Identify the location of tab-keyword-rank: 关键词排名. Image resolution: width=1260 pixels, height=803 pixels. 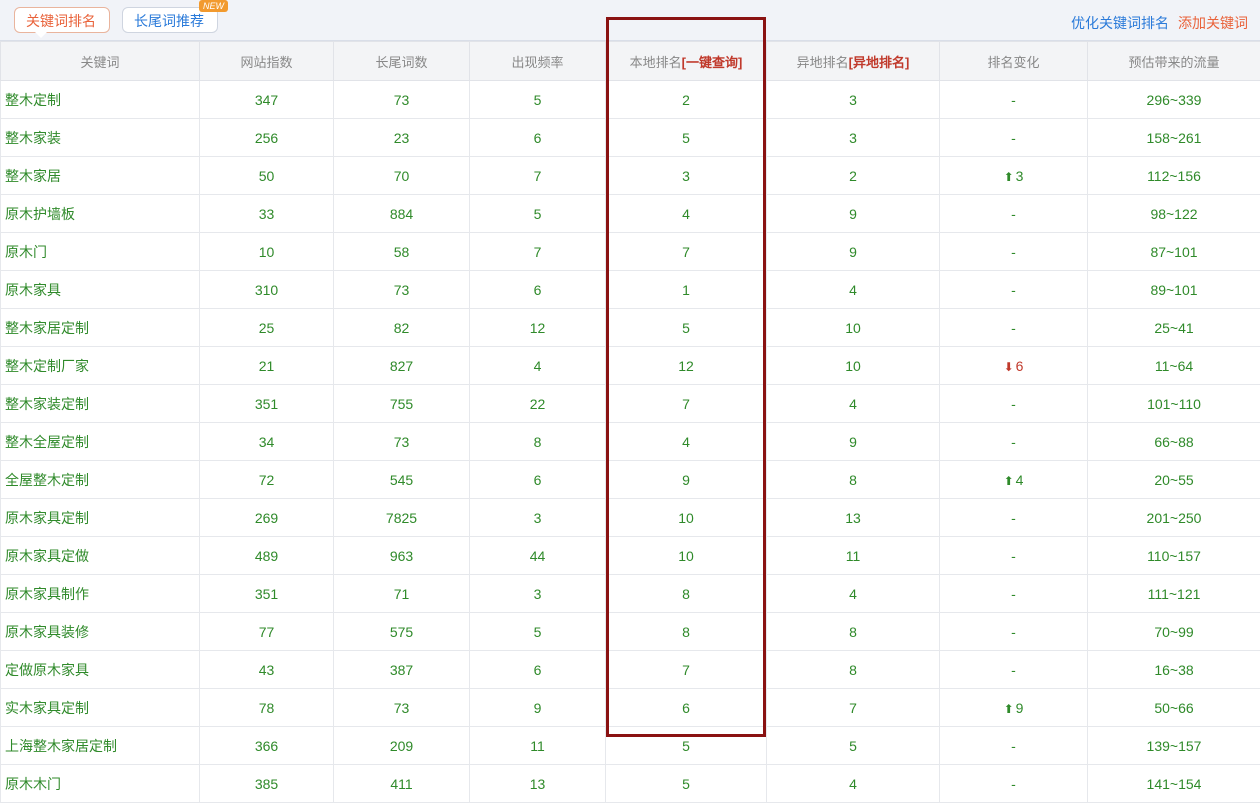
(62, 20).